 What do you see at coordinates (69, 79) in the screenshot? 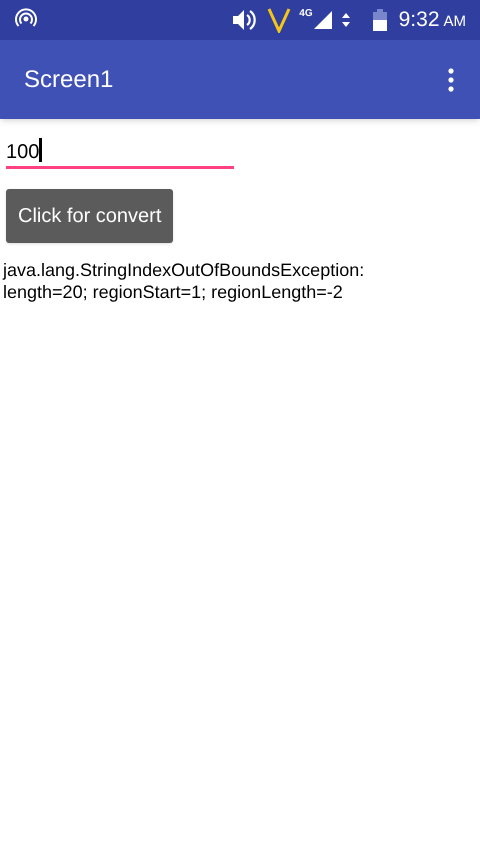
I see `app-title: Screen1` at bounding box center [69, 79].